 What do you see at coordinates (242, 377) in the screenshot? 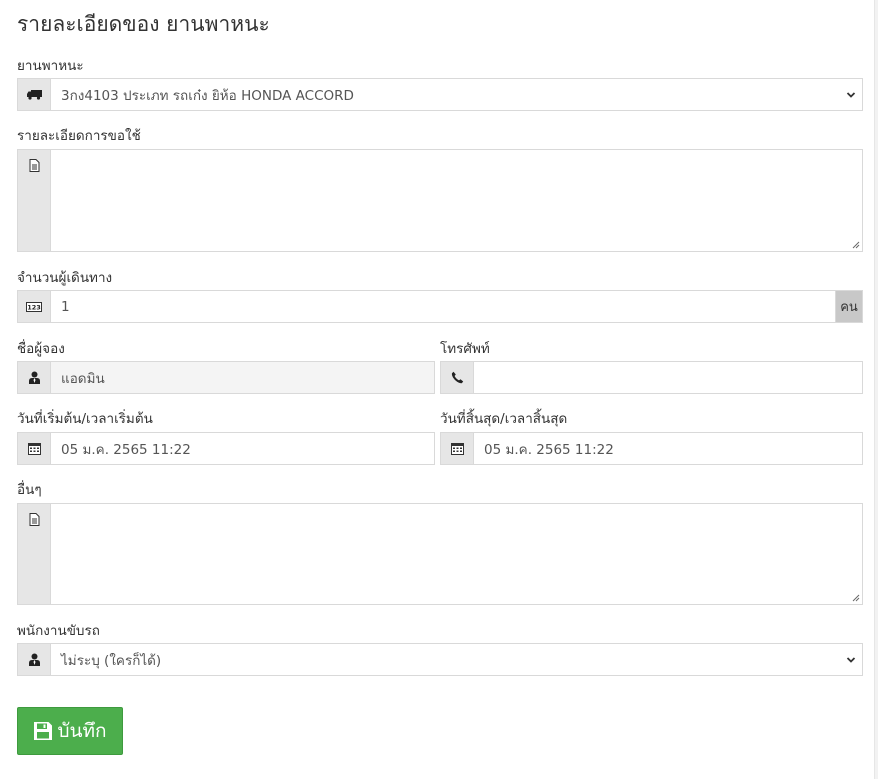
I see `booker-input: แอดมิน` at bounding box center [242, 377].